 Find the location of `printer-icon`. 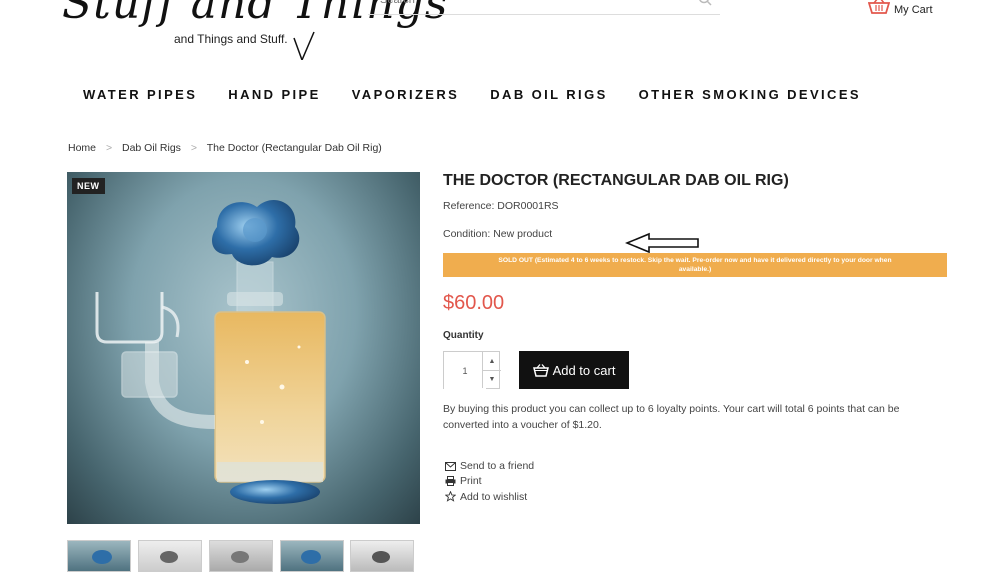

printer-icon is located at coordinates (450, 481).